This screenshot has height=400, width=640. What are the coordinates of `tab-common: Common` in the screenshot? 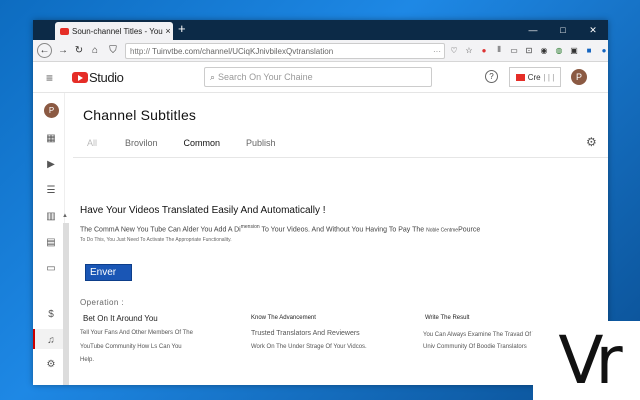 It's located at (202, 143).